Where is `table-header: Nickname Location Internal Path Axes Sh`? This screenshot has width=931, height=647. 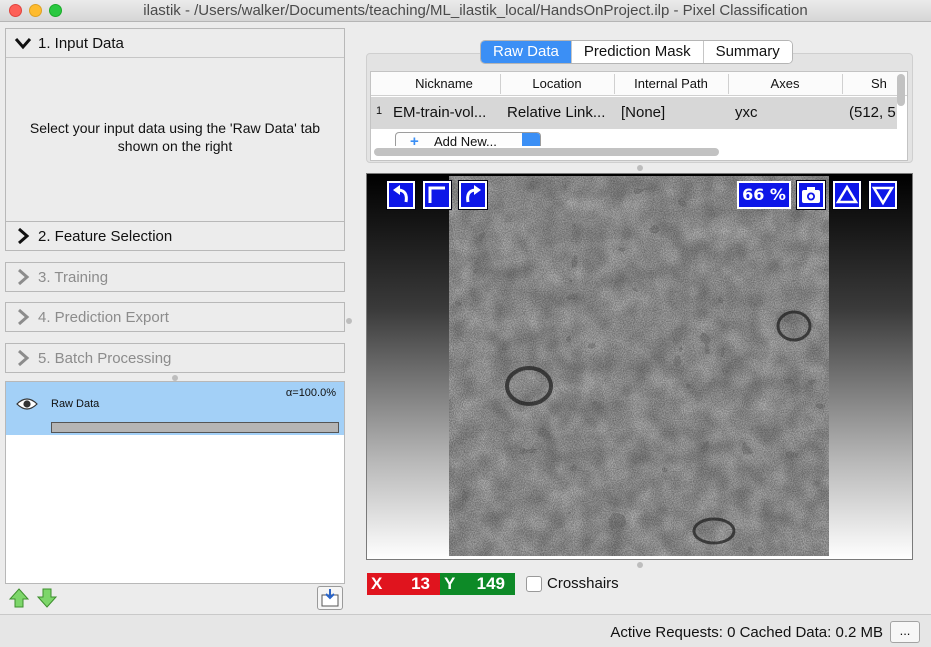 table-header: Nickname Location Internal Path Axes Sh is located at coordinates (639, 84).